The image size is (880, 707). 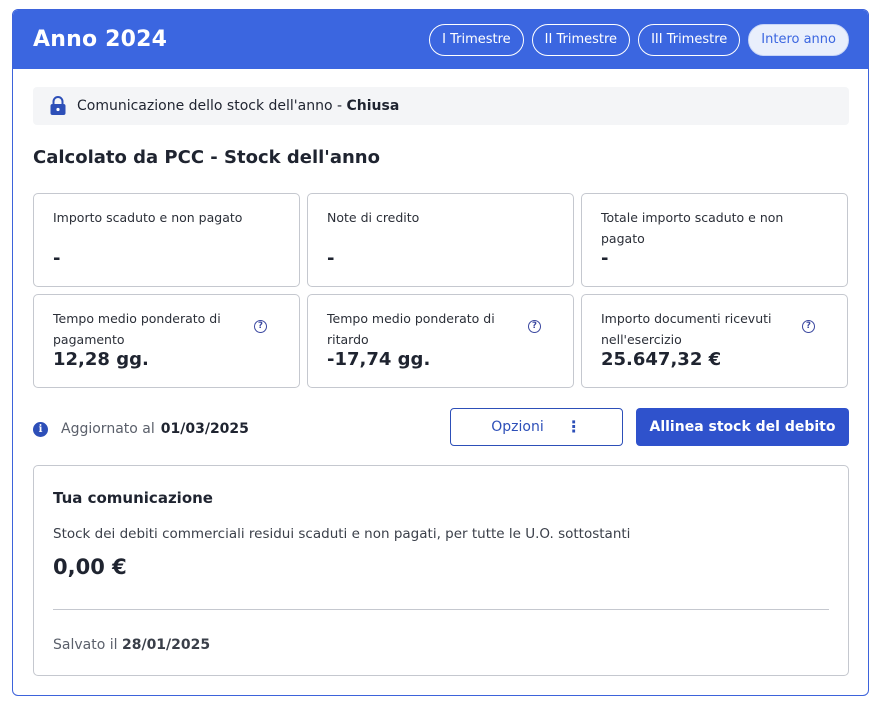 I want to click on tab-q3: III Trimestre, so click(x=689, y=39).